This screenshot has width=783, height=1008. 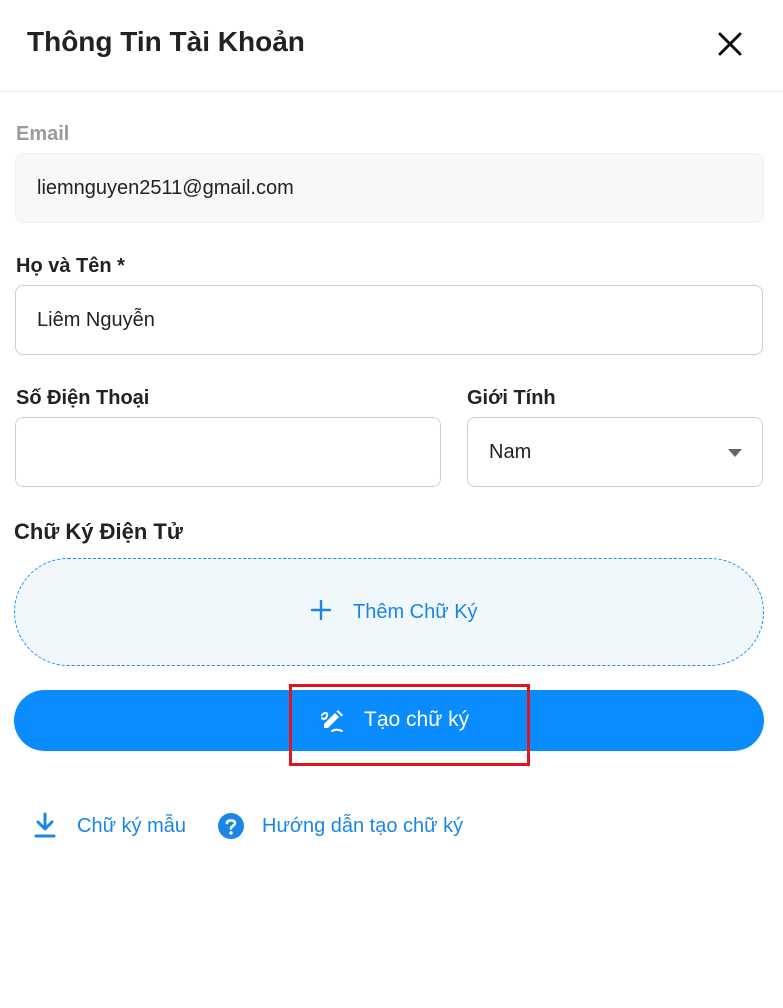 I want to click on fullname-value: Liêm Nguyễn, so click(x=96, y=320).